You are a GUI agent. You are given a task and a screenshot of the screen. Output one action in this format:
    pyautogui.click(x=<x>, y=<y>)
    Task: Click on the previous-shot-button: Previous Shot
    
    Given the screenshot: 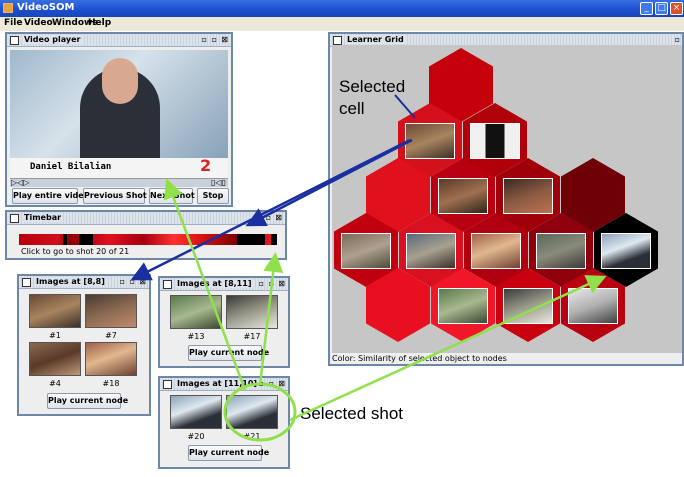 What is the action you would take?
    pyautogui.click(x=115, y=196)
    